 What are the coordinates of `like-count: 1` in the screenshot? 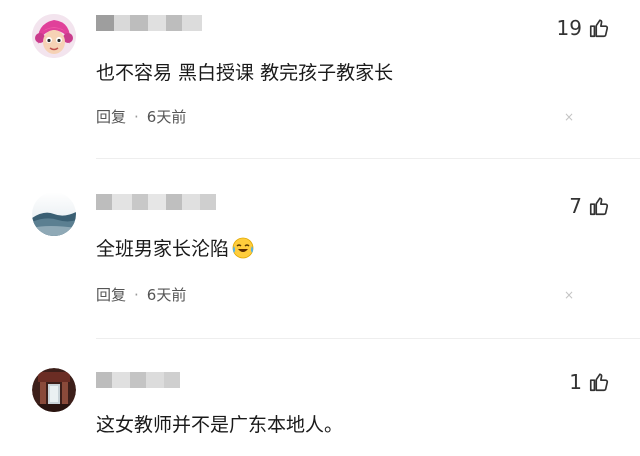 It's located at (575, 382).